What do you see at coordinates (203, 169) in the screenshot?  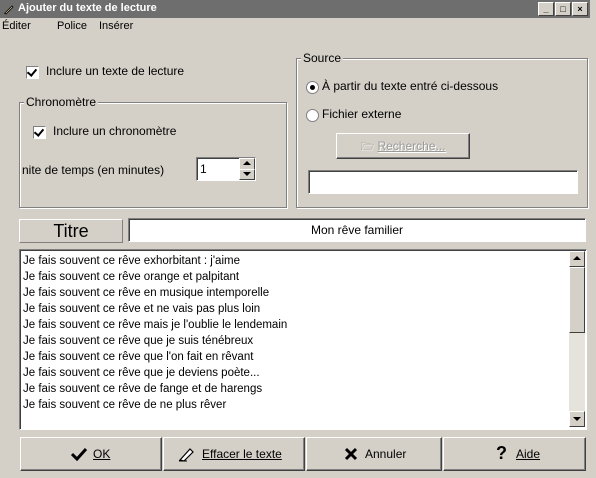 I see `time-limit-value: 1` at bounding box center [203, 169].